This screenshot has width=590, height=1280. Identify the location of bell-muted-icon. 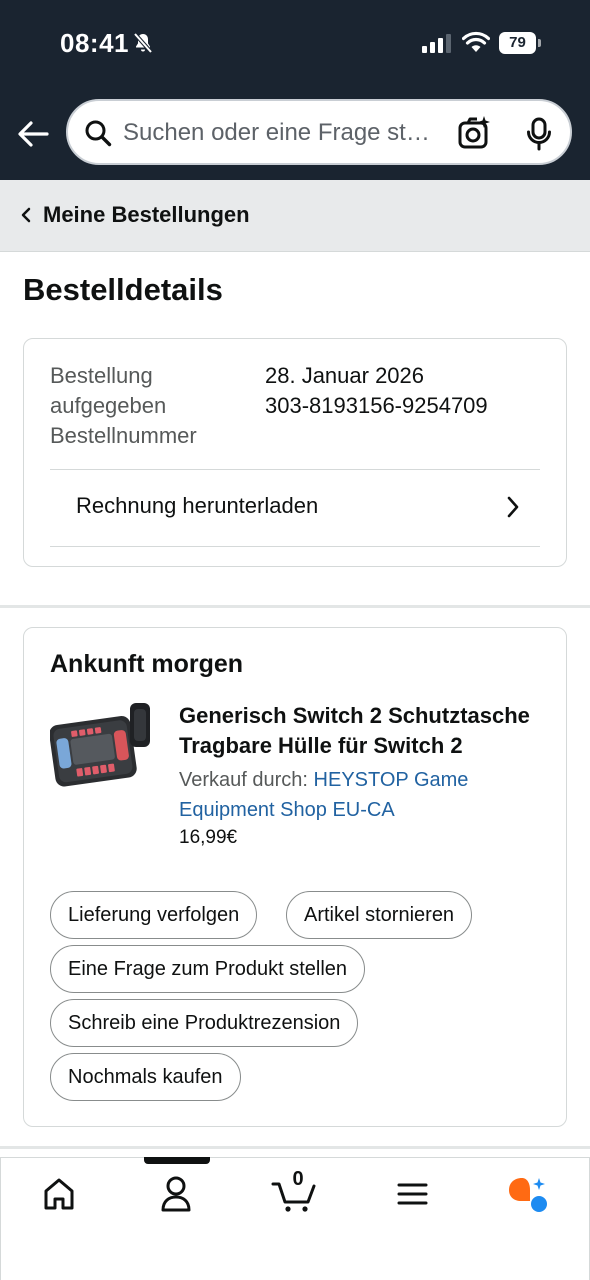
(143, 43).